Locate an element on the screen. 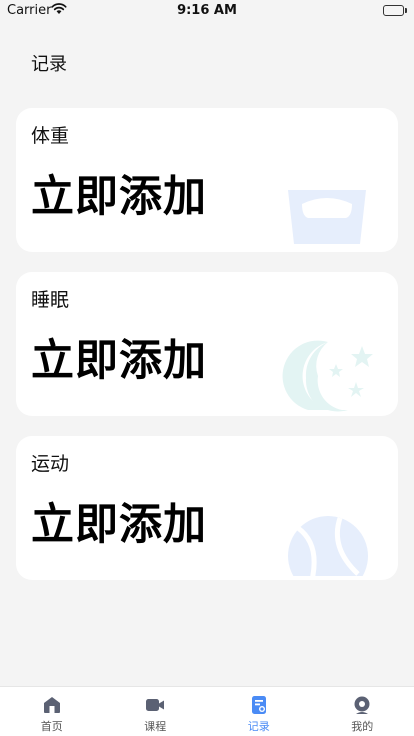 This screenshot has width=414, height=736. record-icon is located at coordinates (258, 705).